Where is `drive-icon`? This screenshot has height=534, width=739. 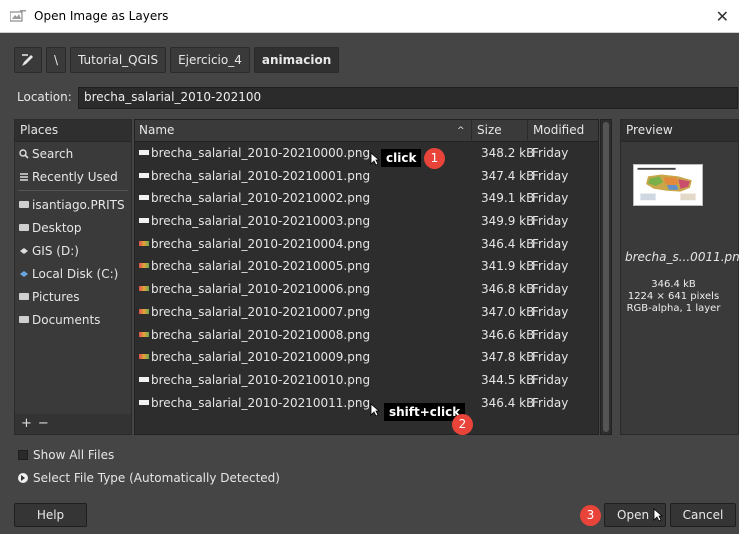
drive-icon is located at coordinates (24, 250).